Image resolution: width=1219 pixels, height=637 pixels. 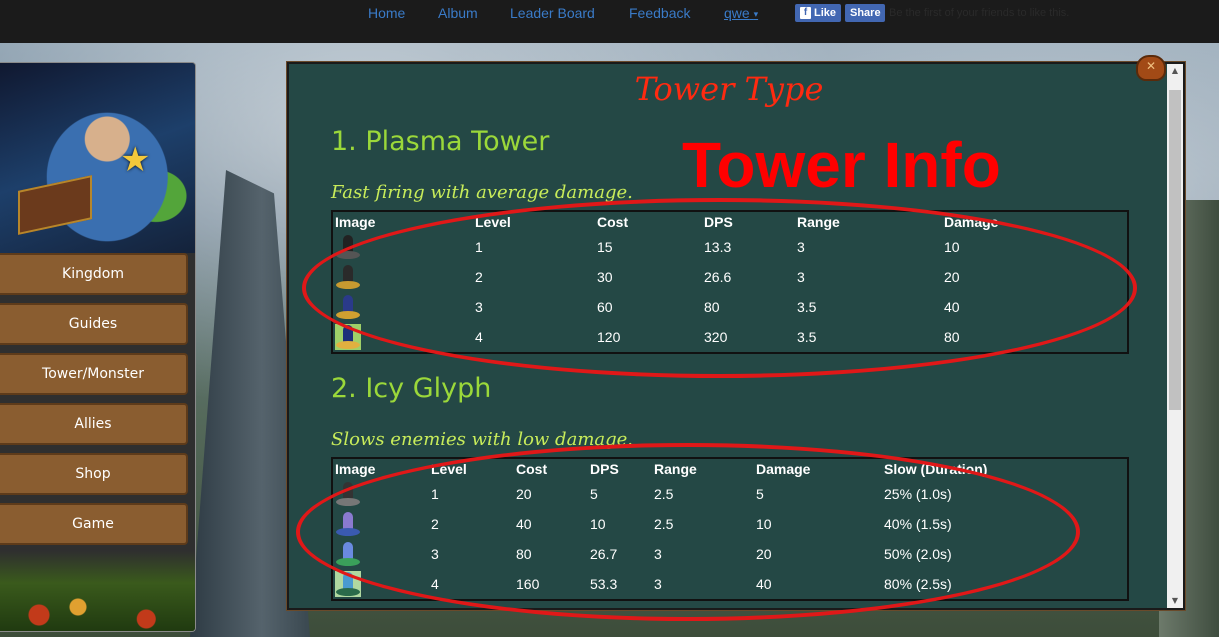 I want to click on fb-like-button: f Like, so click(x=818, y=13).